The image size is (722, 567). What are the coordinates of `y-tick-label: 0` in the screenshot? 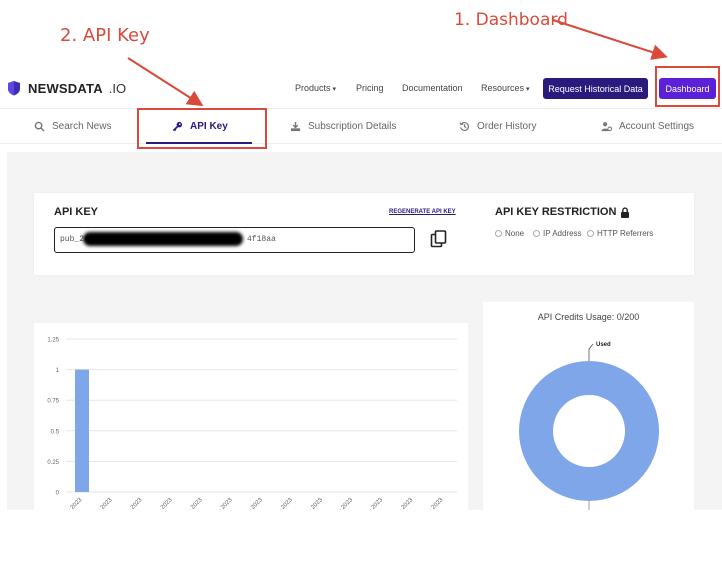 It's located at (58, 494).